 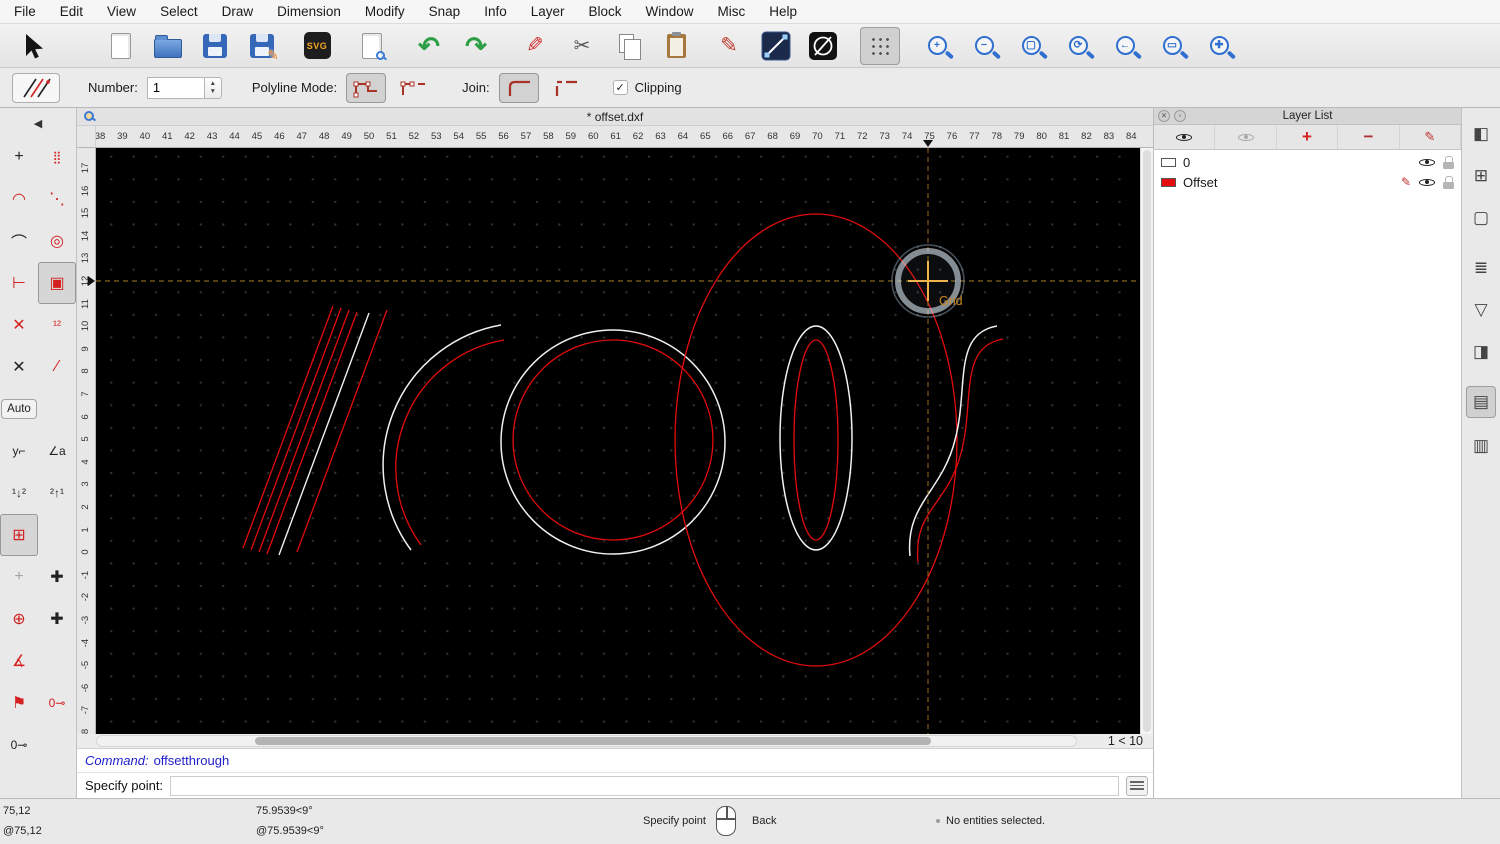 What do you see at coordinates (729, 46) in the screenshot?
I see `pen-tool: ✎` at bounding box center [729, 46].